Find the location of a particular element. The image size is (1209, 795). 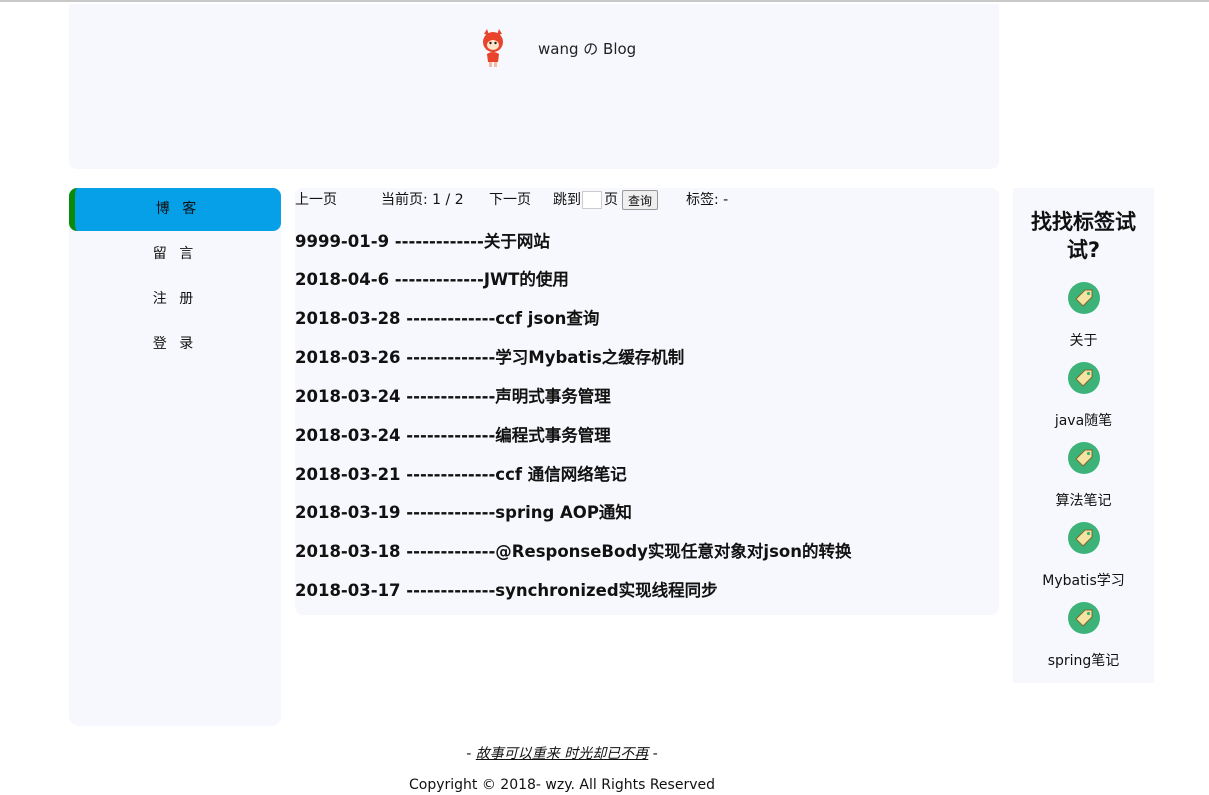

site-title: wang の Blog is located at coordinates (587, 49).